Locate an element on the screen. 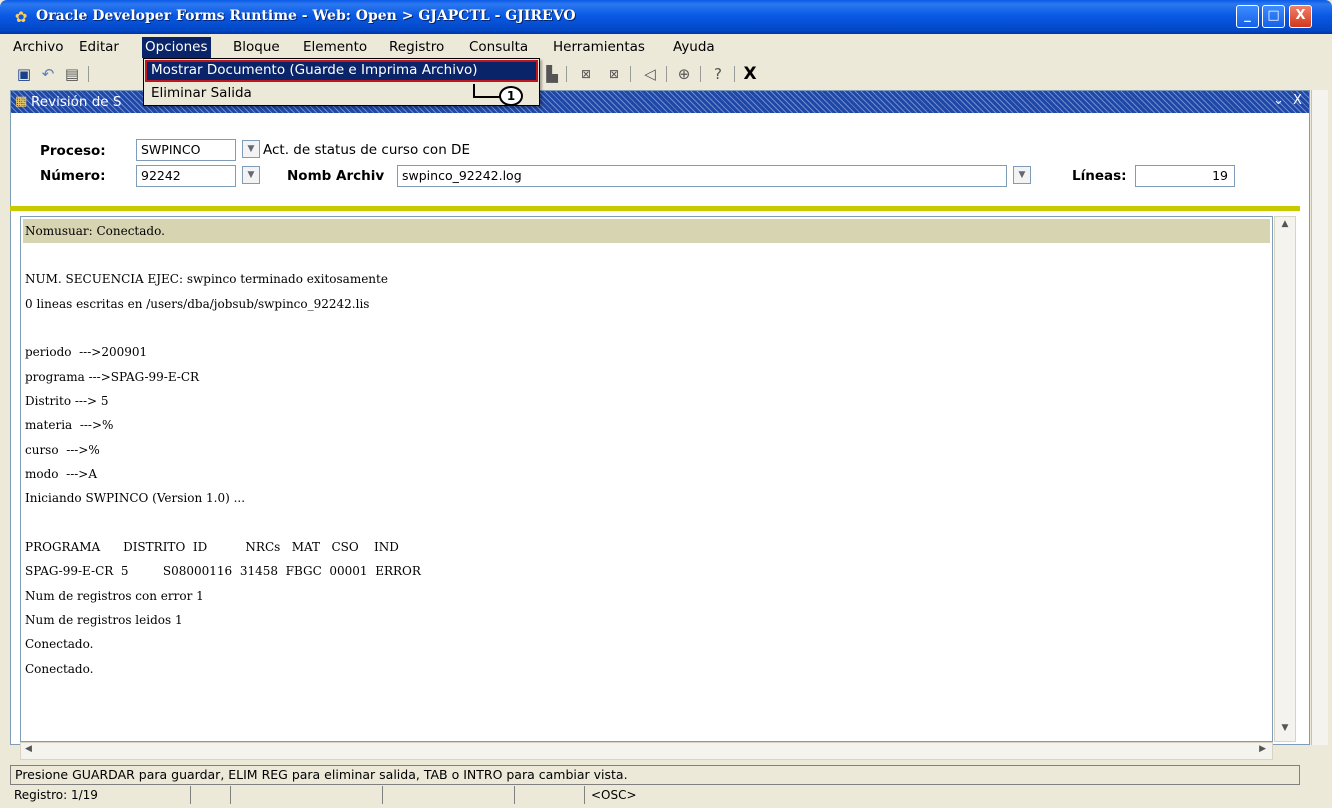 The width and height of the screenshot is (1332, 808). menu-opciones: Opciones is located at coordinates (176, 47).